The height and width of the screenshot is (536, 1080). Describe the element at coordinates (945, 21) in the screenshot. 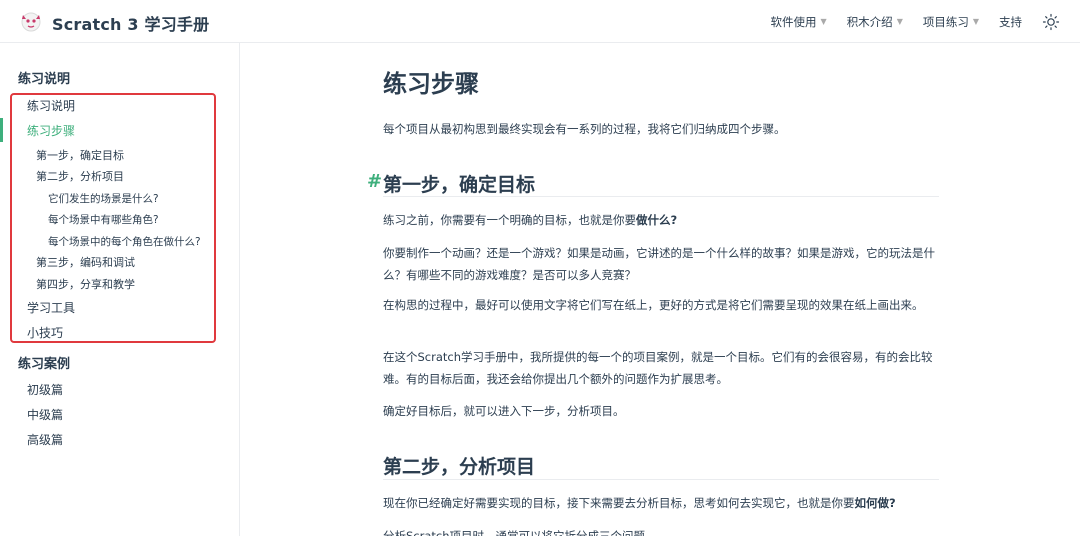

I see `nav-label: 项目练习` at that location.